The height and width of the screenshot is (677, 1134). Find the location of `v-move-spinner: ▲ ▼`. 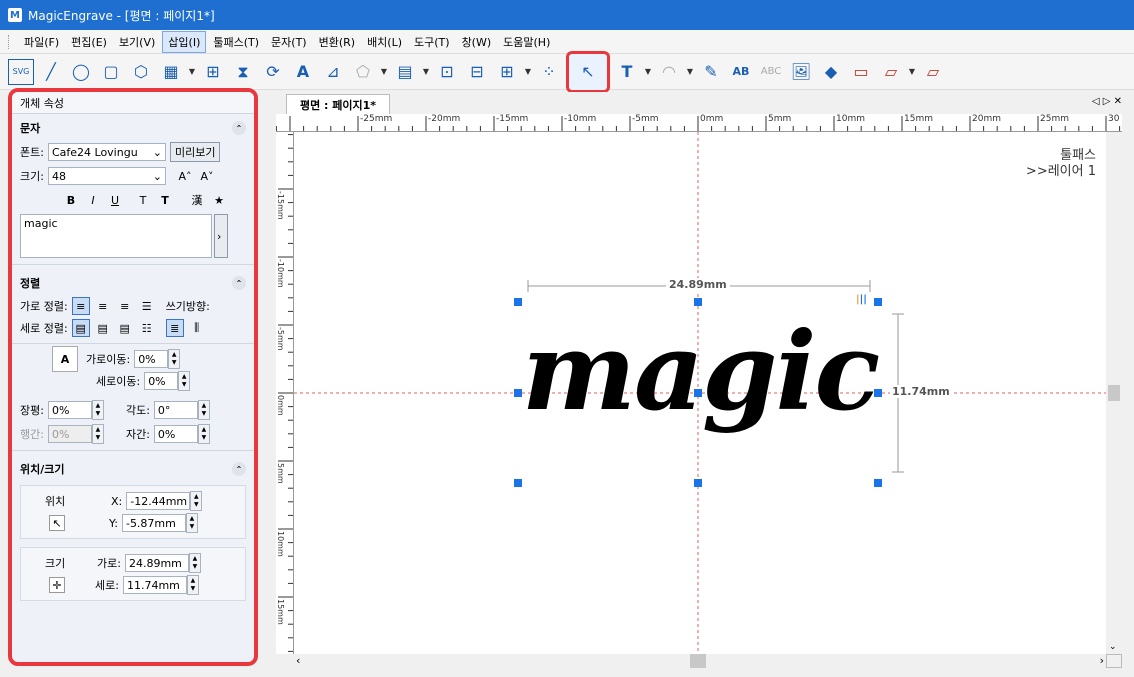

v-move-spinner: ▲ ▼ is located at coordinates (184, 381).